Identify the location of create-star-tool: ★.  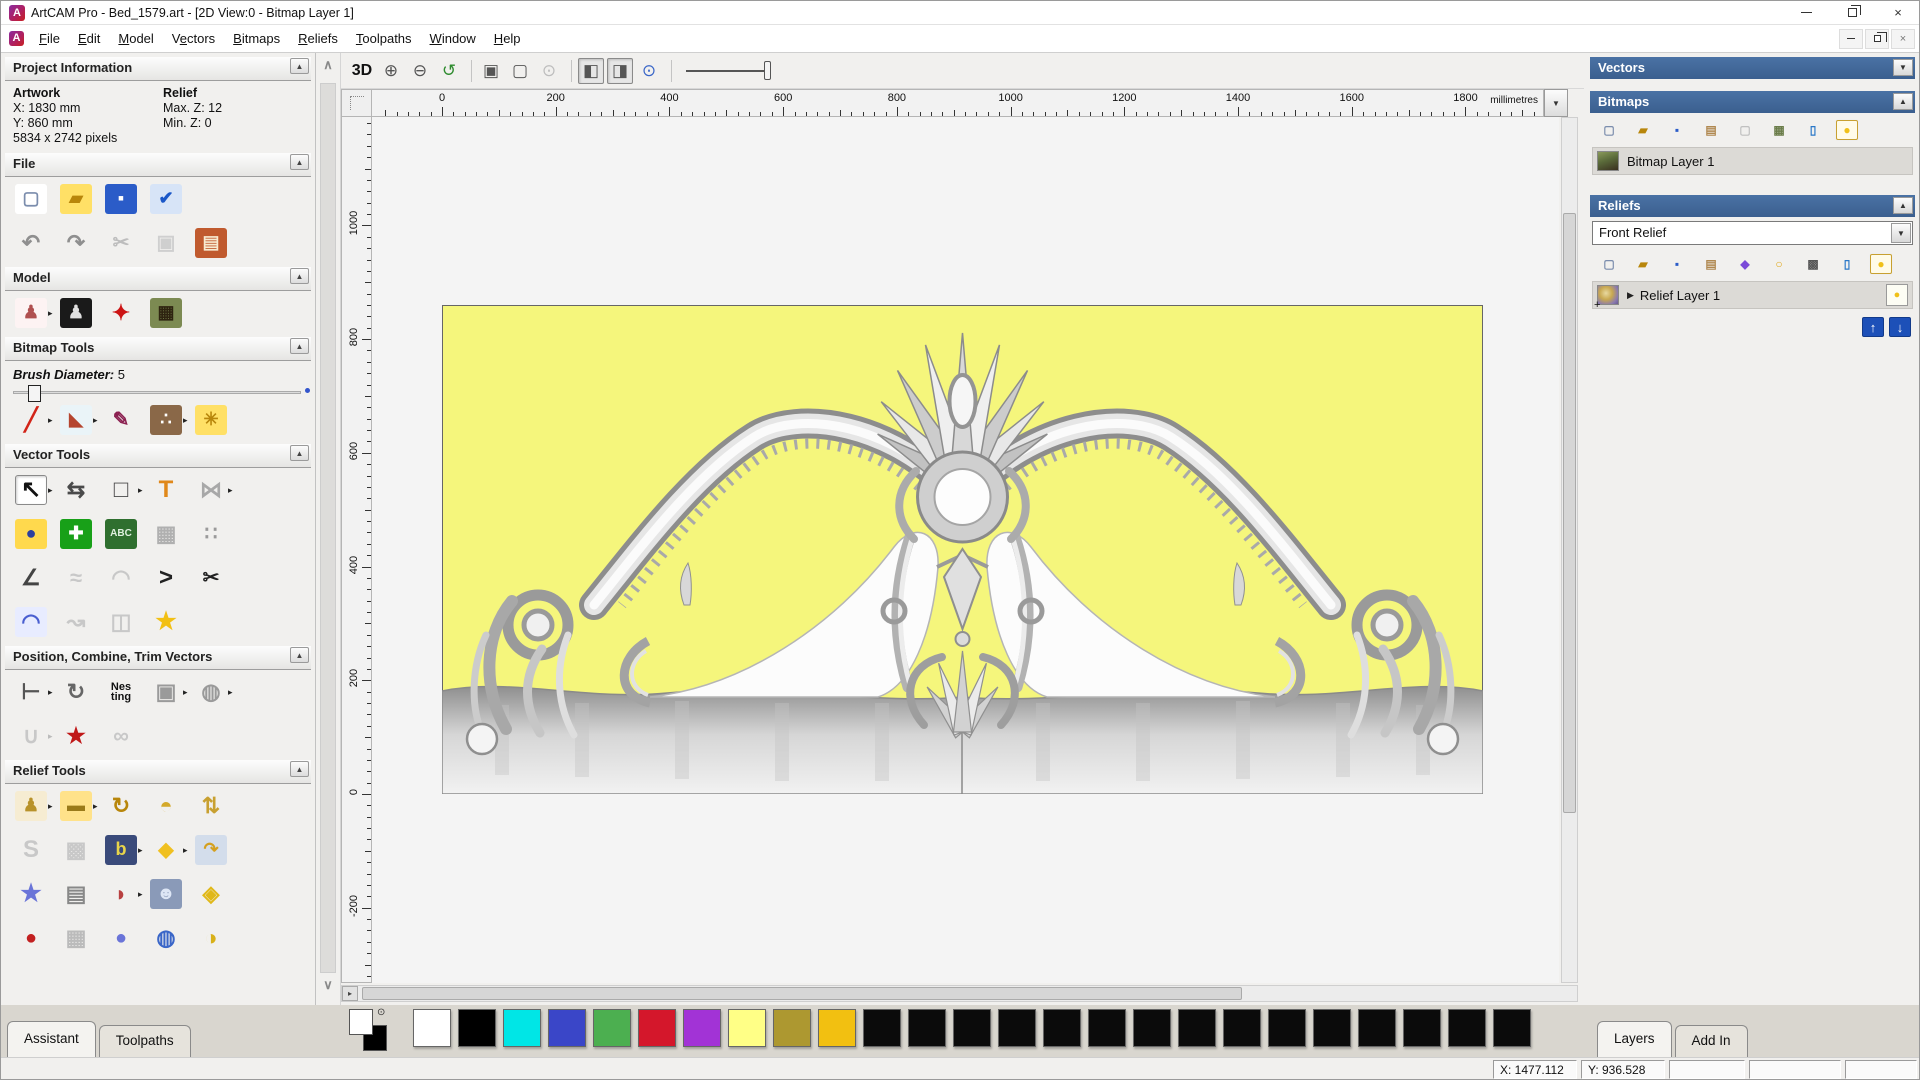
(172, 622).